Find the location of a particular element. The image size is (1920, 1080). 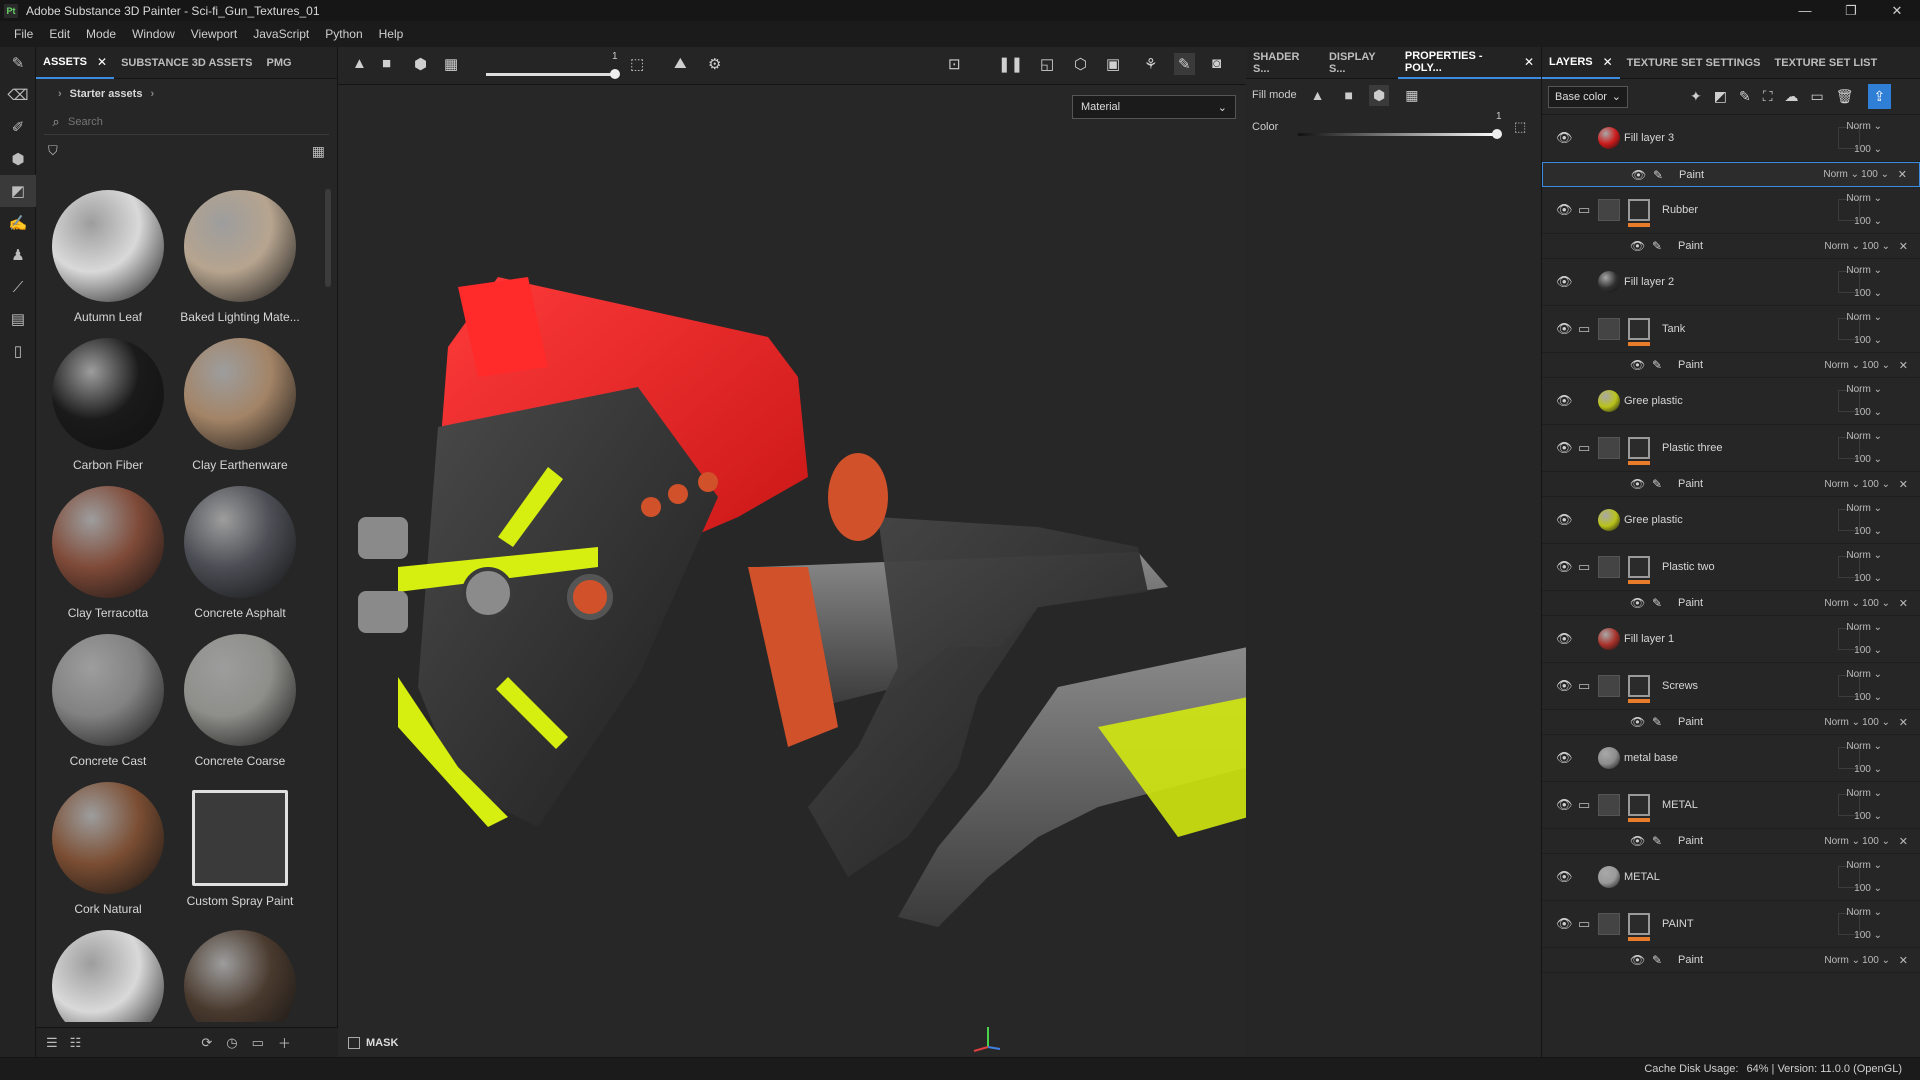

menu-file: File is located at coordinates (23, 34).